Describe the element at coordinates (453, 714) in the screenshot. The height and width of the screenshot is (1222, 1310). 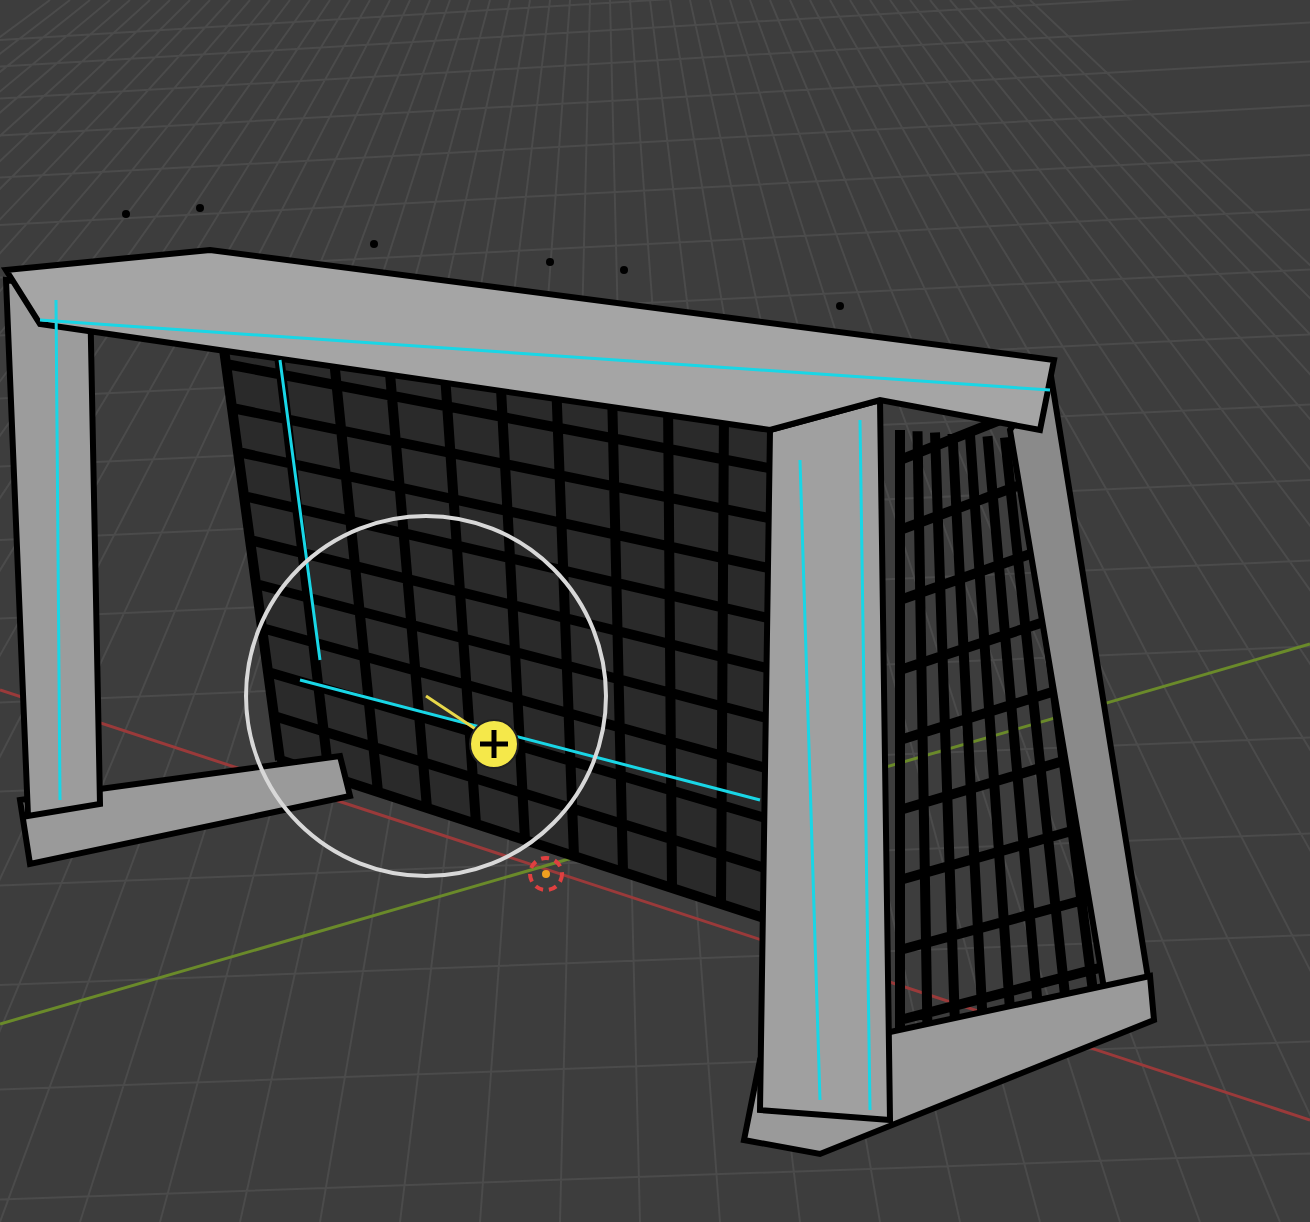
I see `stroke-line` at that location.